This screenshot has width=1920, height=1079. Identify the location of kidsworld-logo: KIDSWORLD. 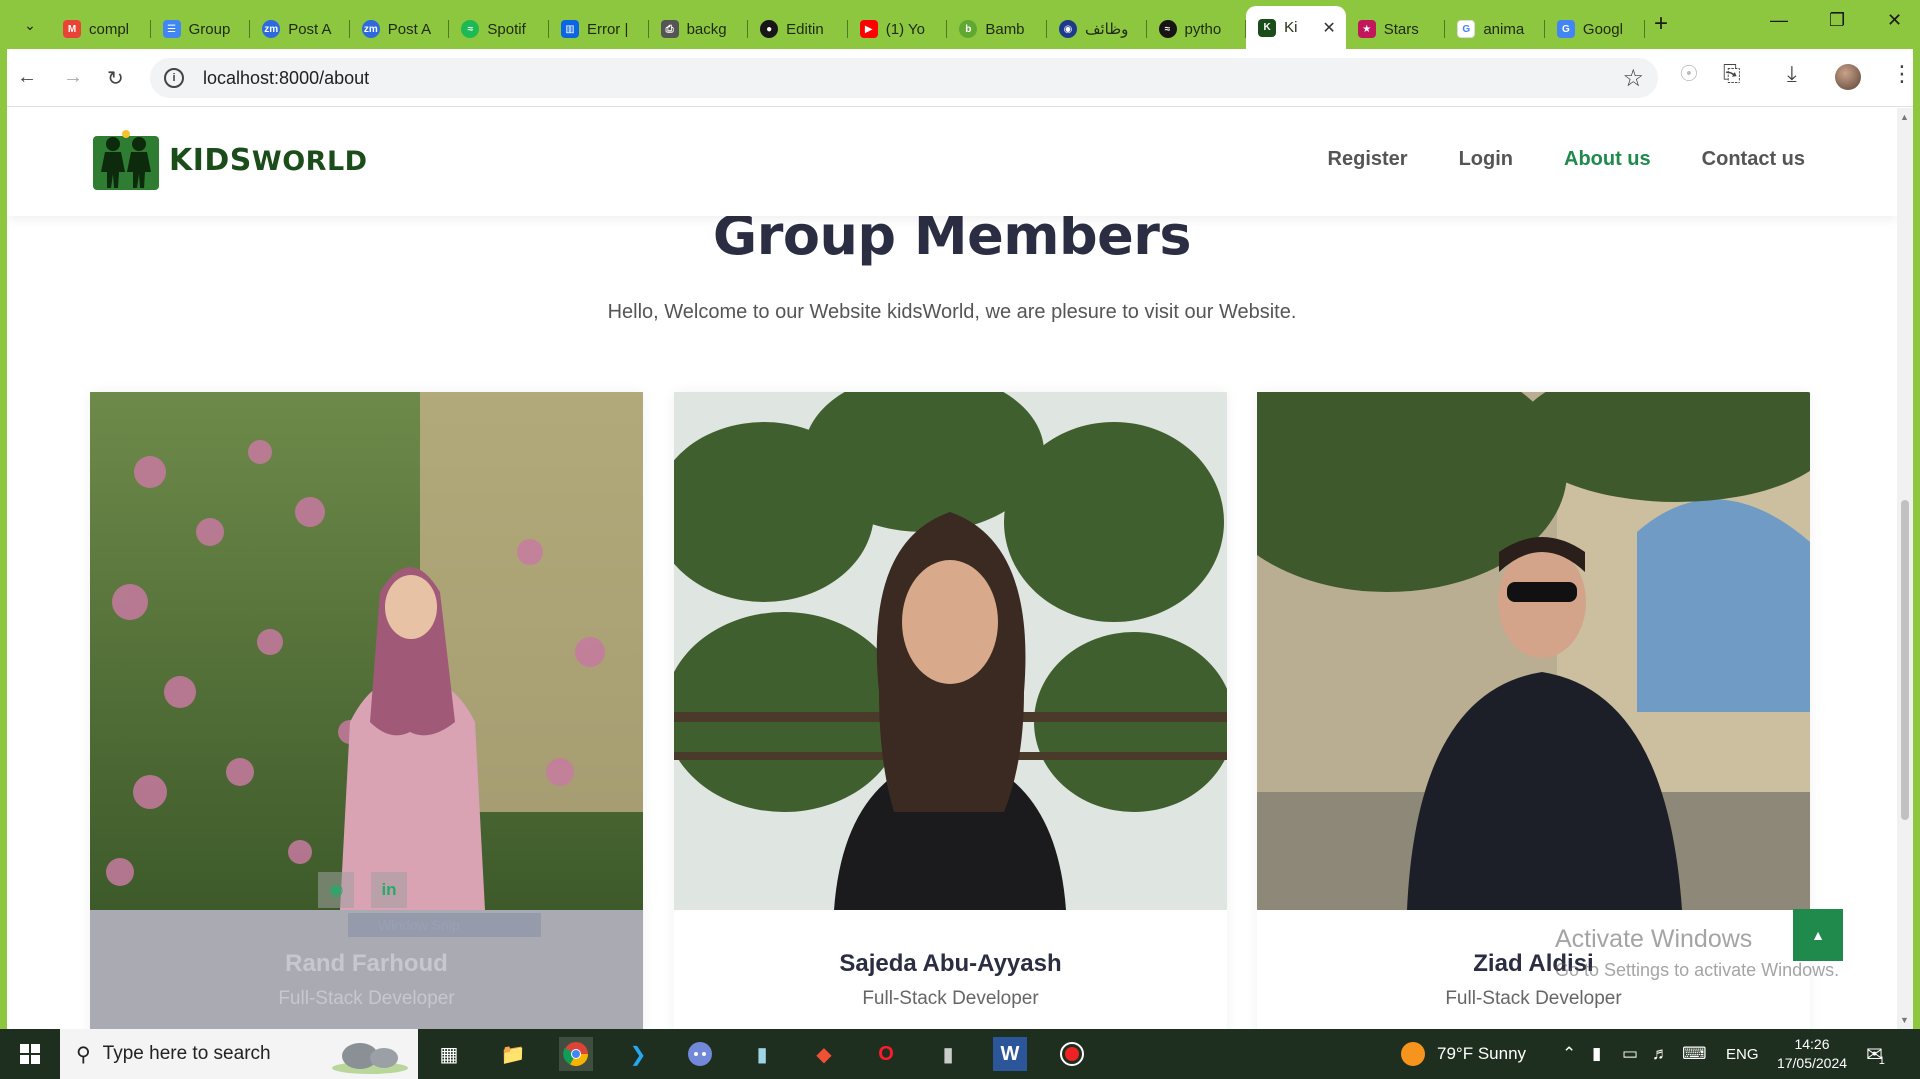
(229, 160).